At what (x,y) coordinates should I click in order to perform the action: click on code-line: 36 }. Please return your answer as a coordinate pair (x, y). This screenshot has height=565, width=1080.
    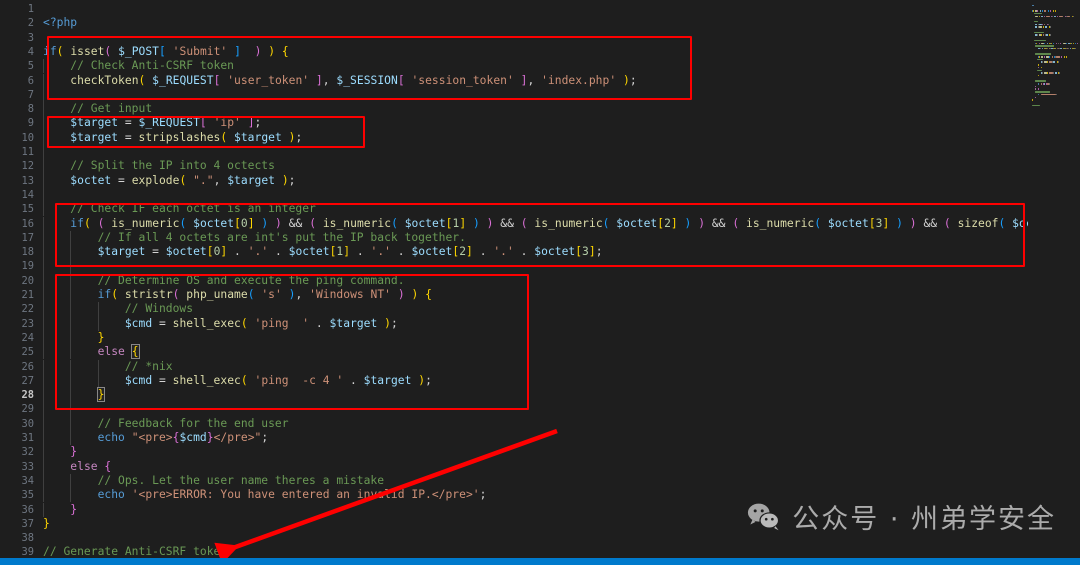
    Looking at the image, I should click on (540, 509).